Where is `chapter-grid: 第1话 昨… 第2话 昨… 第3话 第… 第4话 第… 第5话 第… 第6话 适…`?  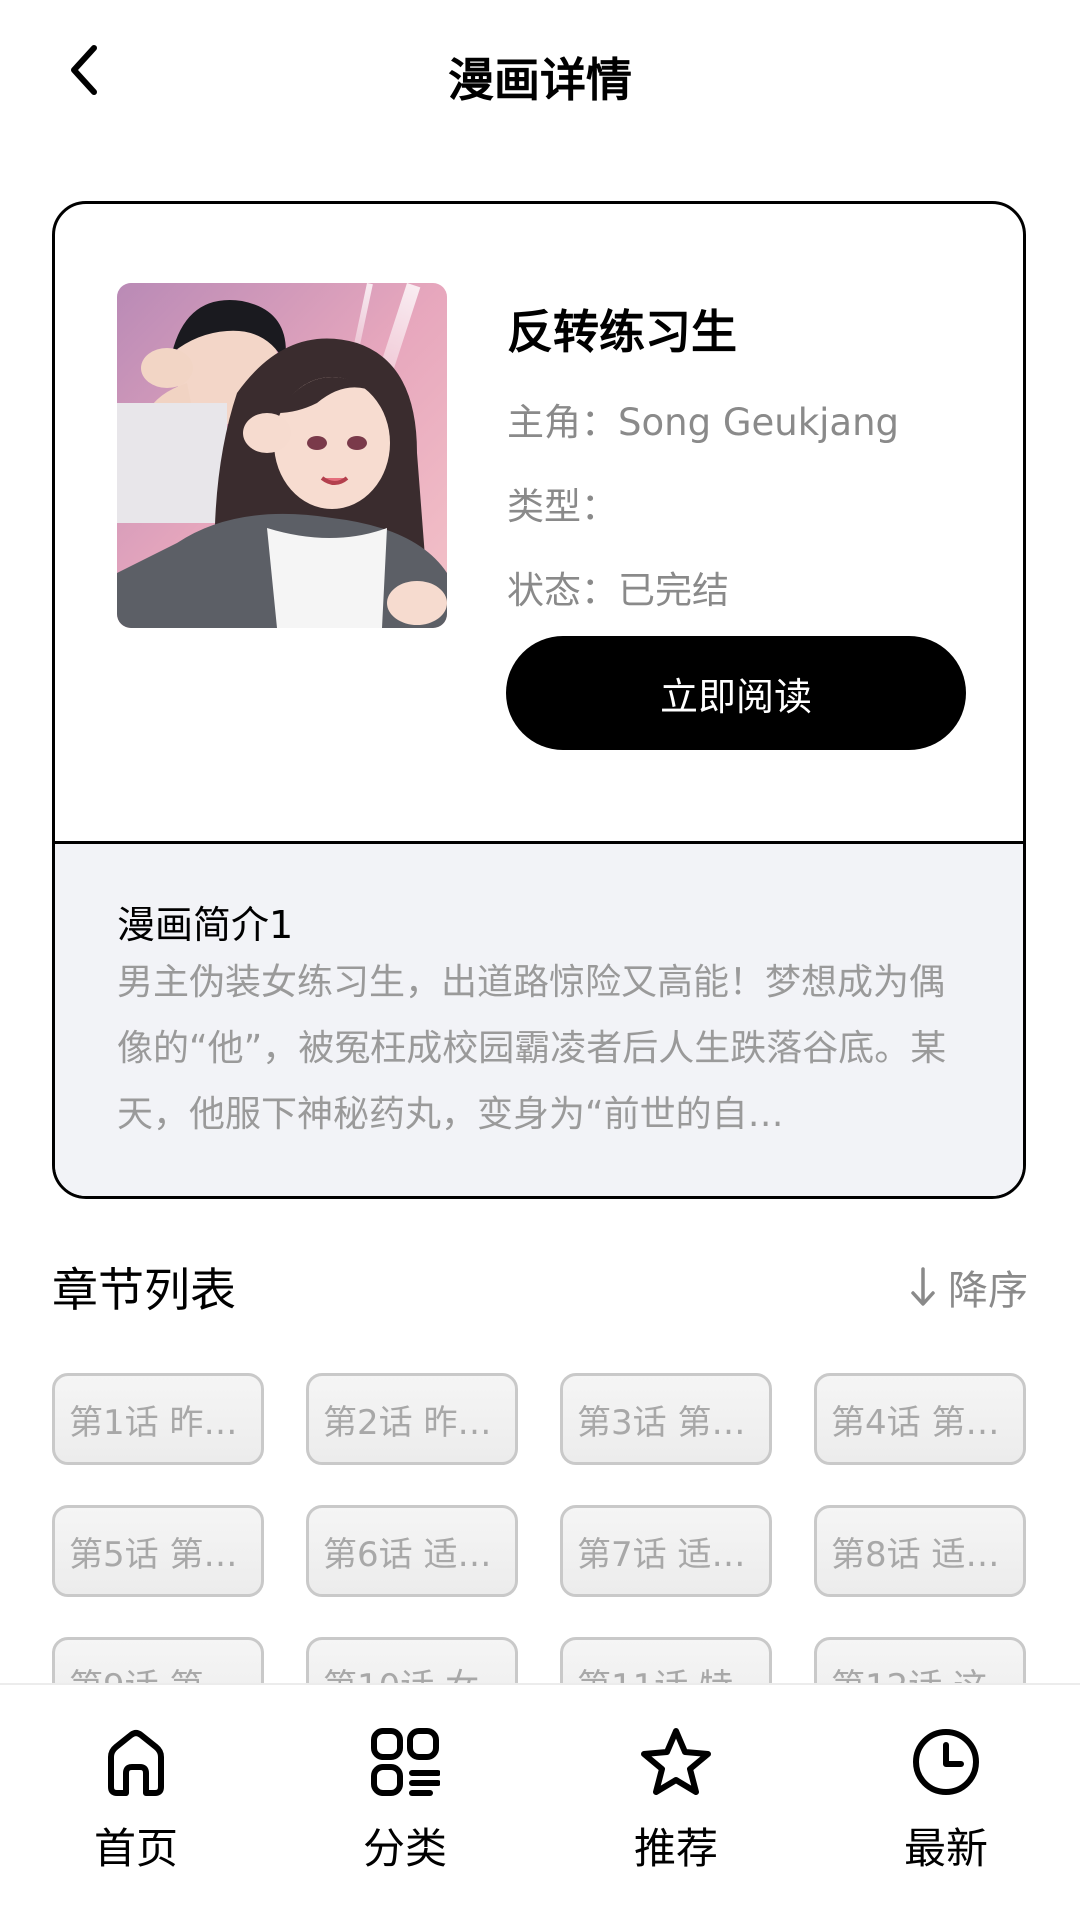
chapter-grid: 第1话 昨… 第2话 昨… 第3话 第… 第4话 第… 第5话 第… 第6话 适… is located at coordinates (539, 1528).